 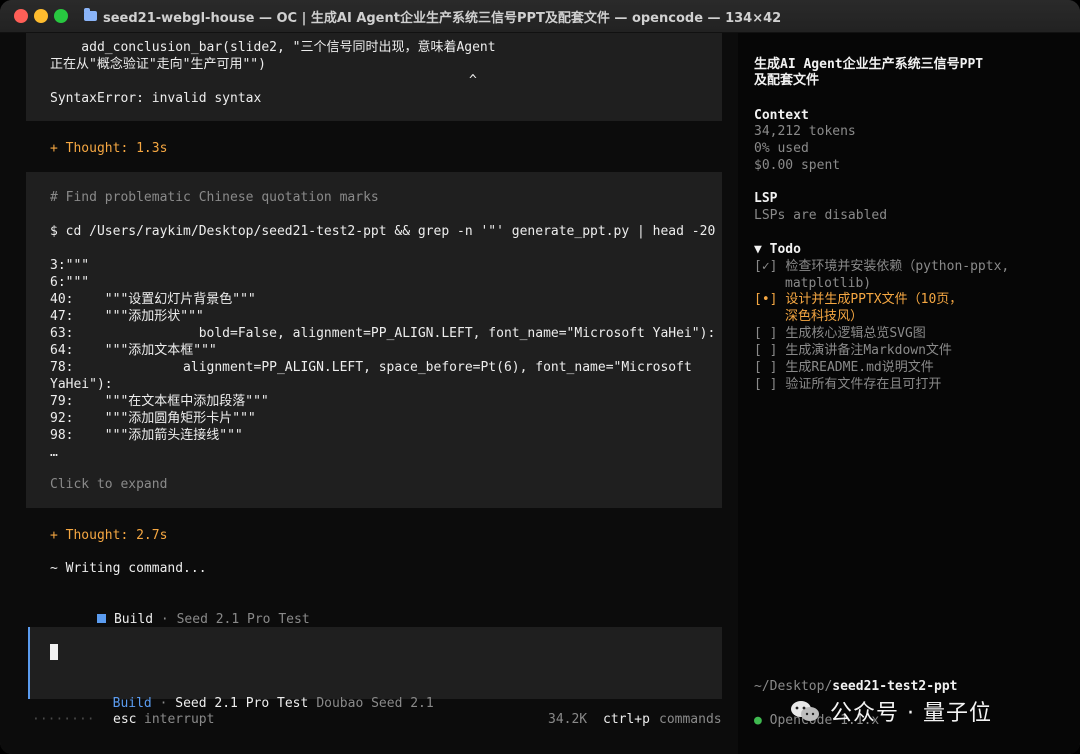 What do you see at coordinates (108, 484) in the screenshot?
I see `click-to-expand-link: Click to expand` at bounding box center [108, 484].